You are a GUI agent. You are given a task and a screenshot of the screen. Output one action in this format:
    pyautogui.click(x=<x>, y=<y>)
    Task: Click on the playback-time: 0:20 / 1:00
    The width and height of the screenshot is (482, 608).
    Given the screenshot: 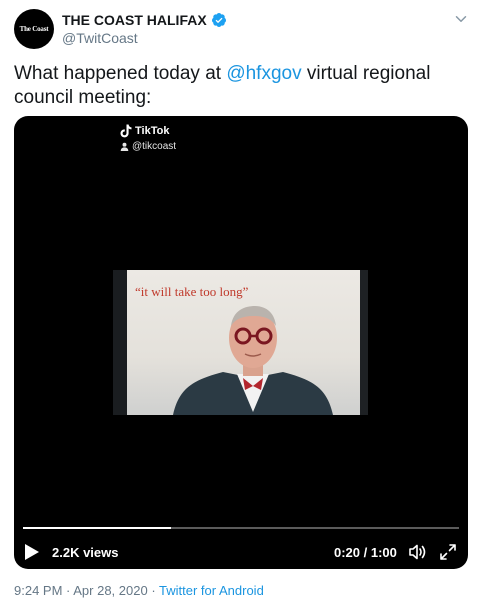 What is the action you would take?
    pyautogui.click(x=365, y=552)
    